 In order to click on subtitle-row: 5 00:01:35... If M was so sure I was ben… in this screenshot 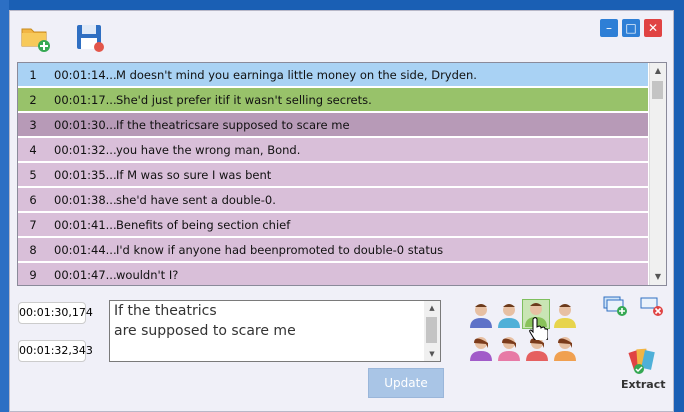, I will do `click(333, 174)`.